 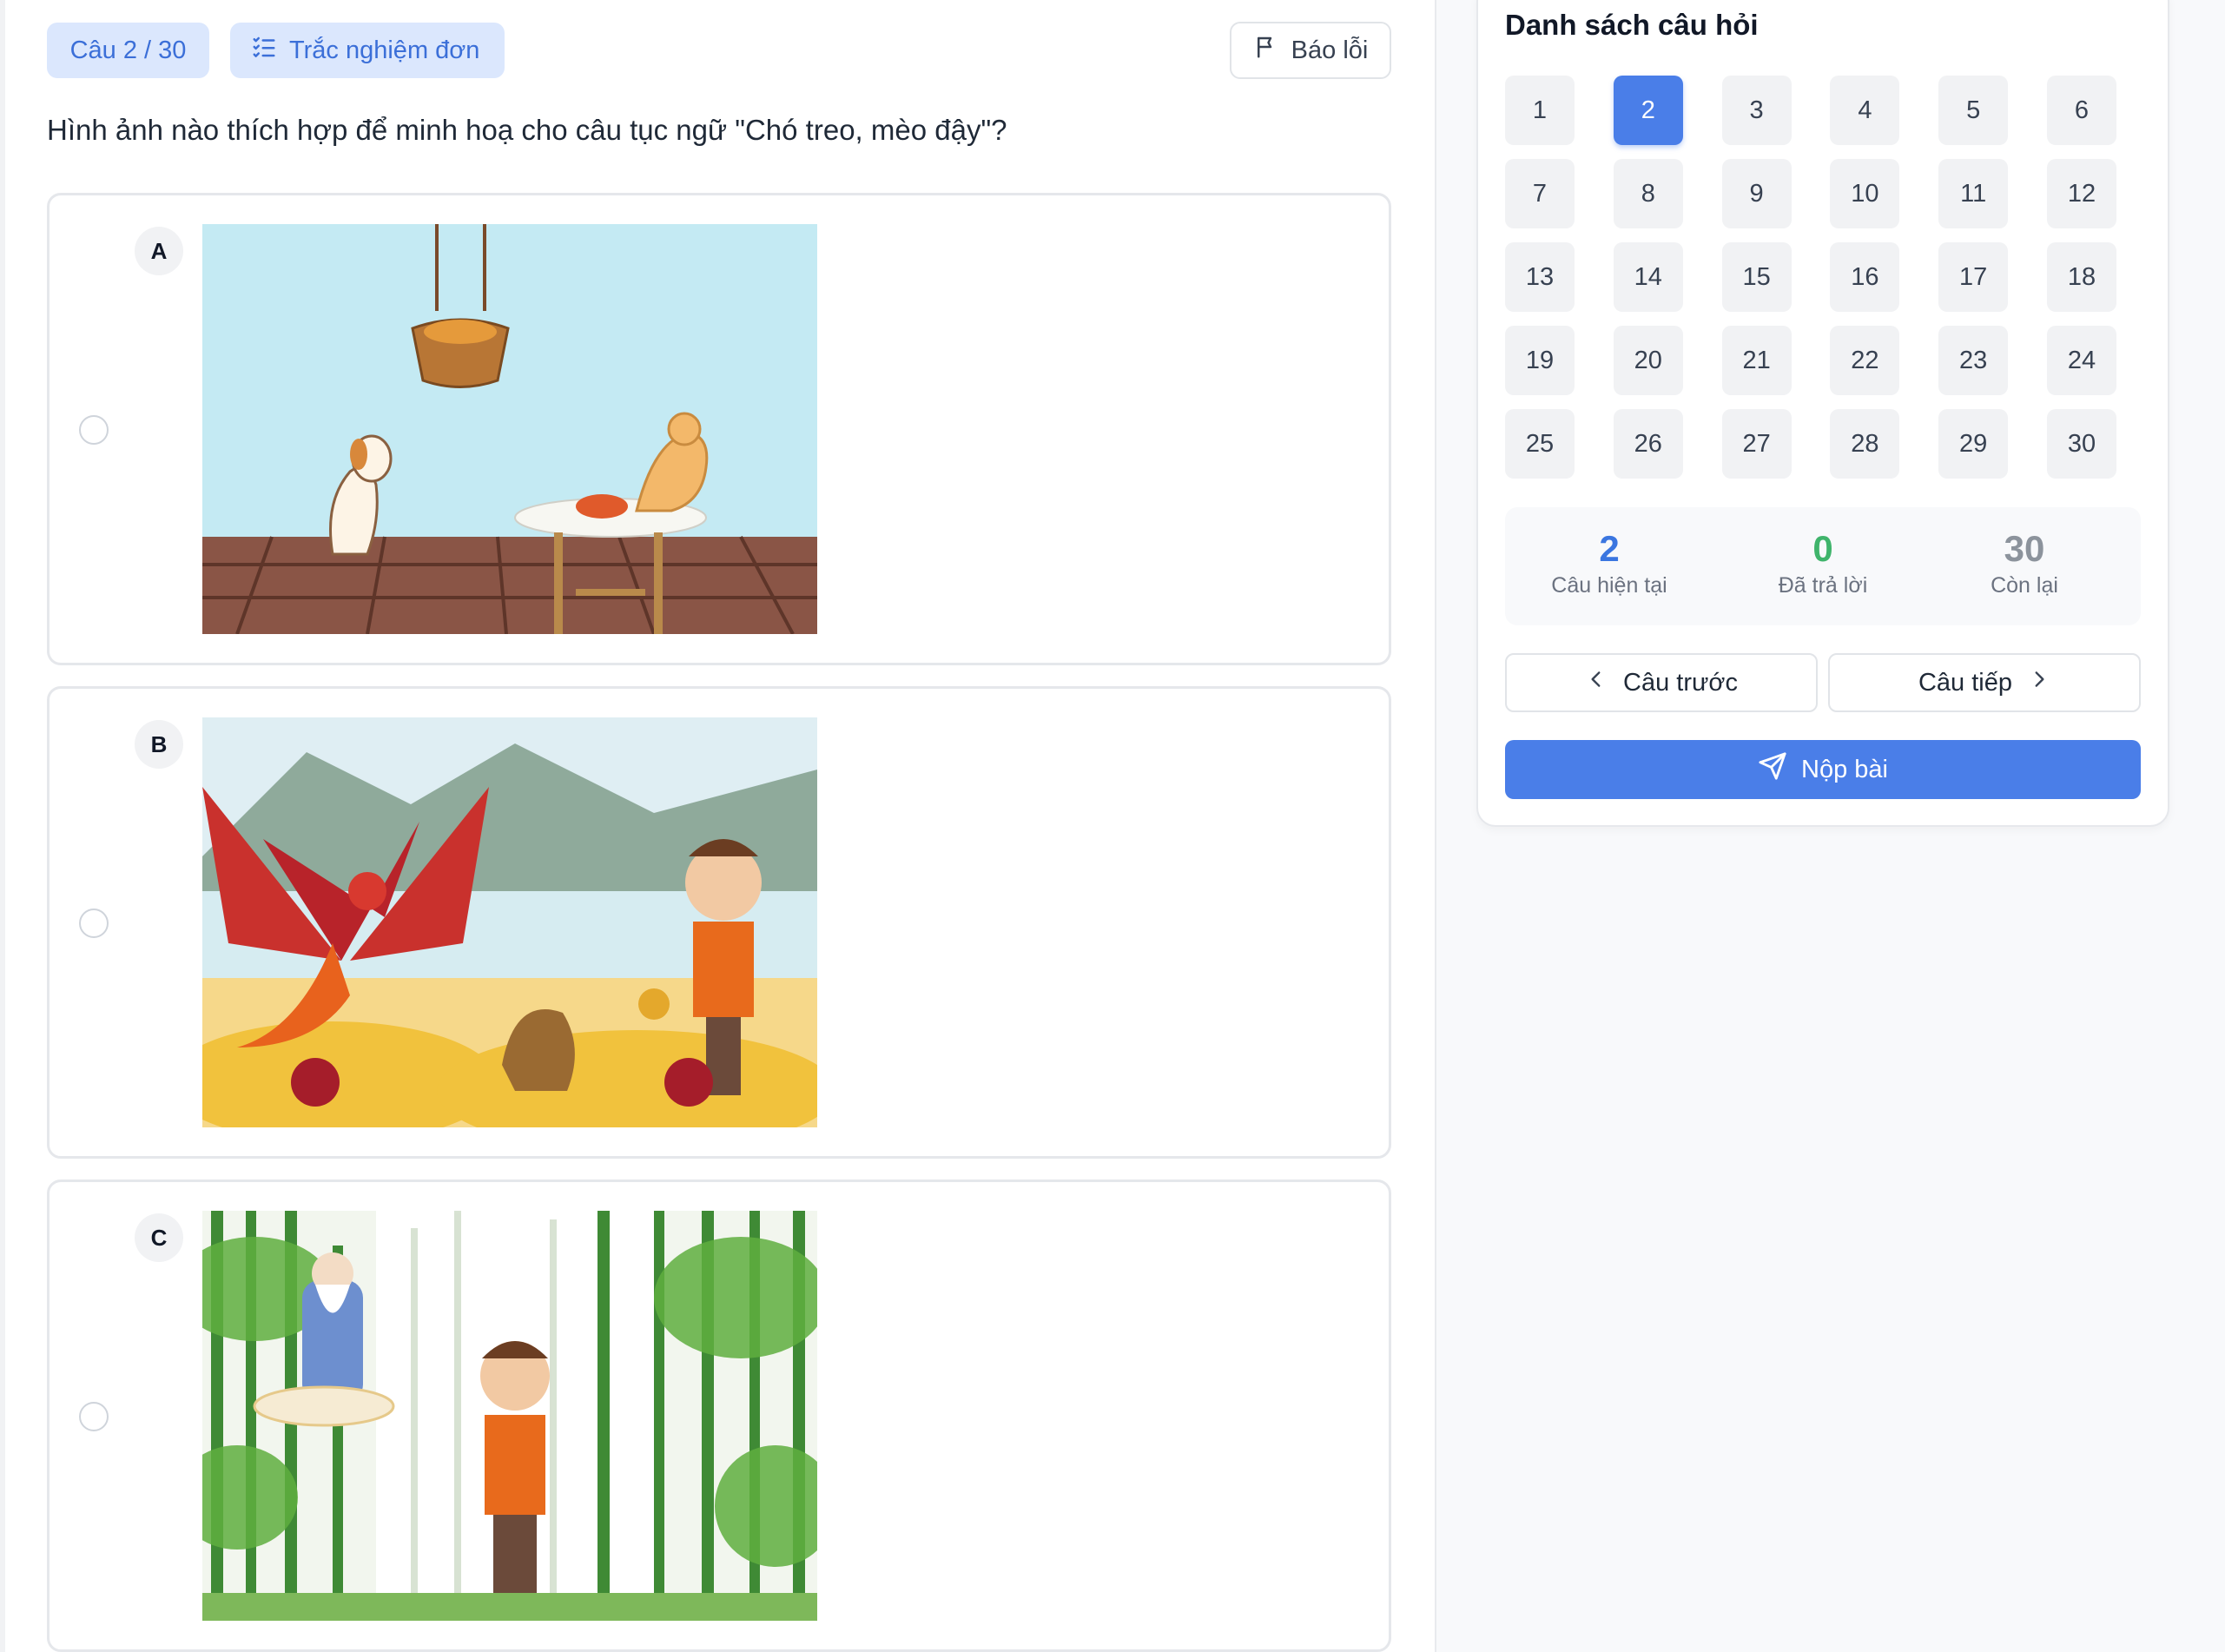 I want to click on option-c-letter: C, so click(x=159, y=1237).